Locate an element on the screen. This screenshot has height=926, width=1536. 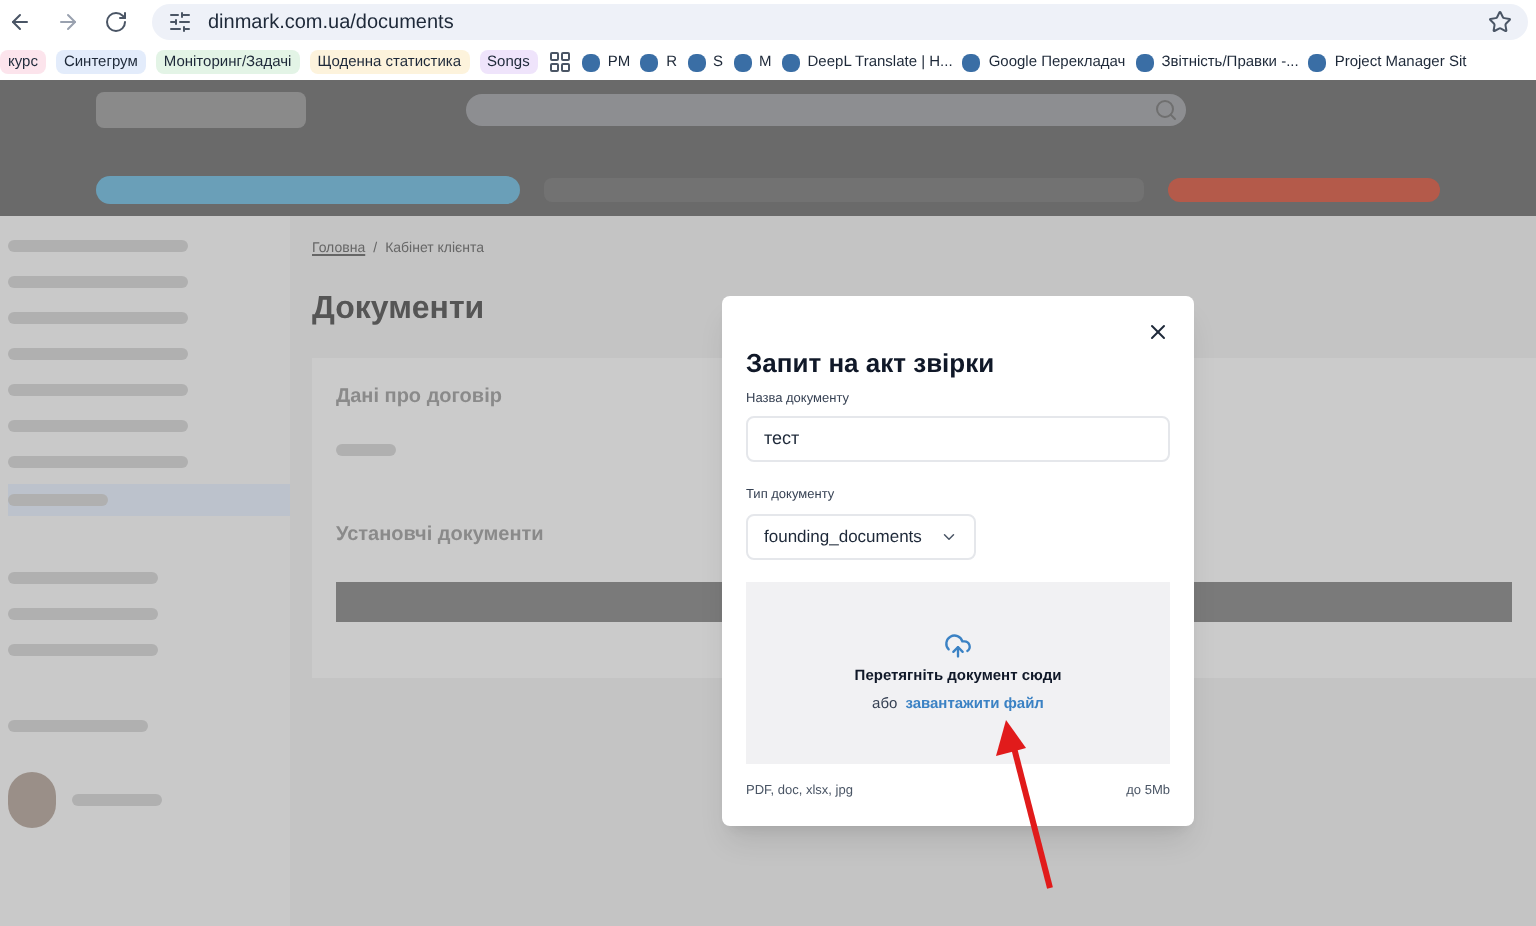
name-input: тест is located at coordinates (958, 439).